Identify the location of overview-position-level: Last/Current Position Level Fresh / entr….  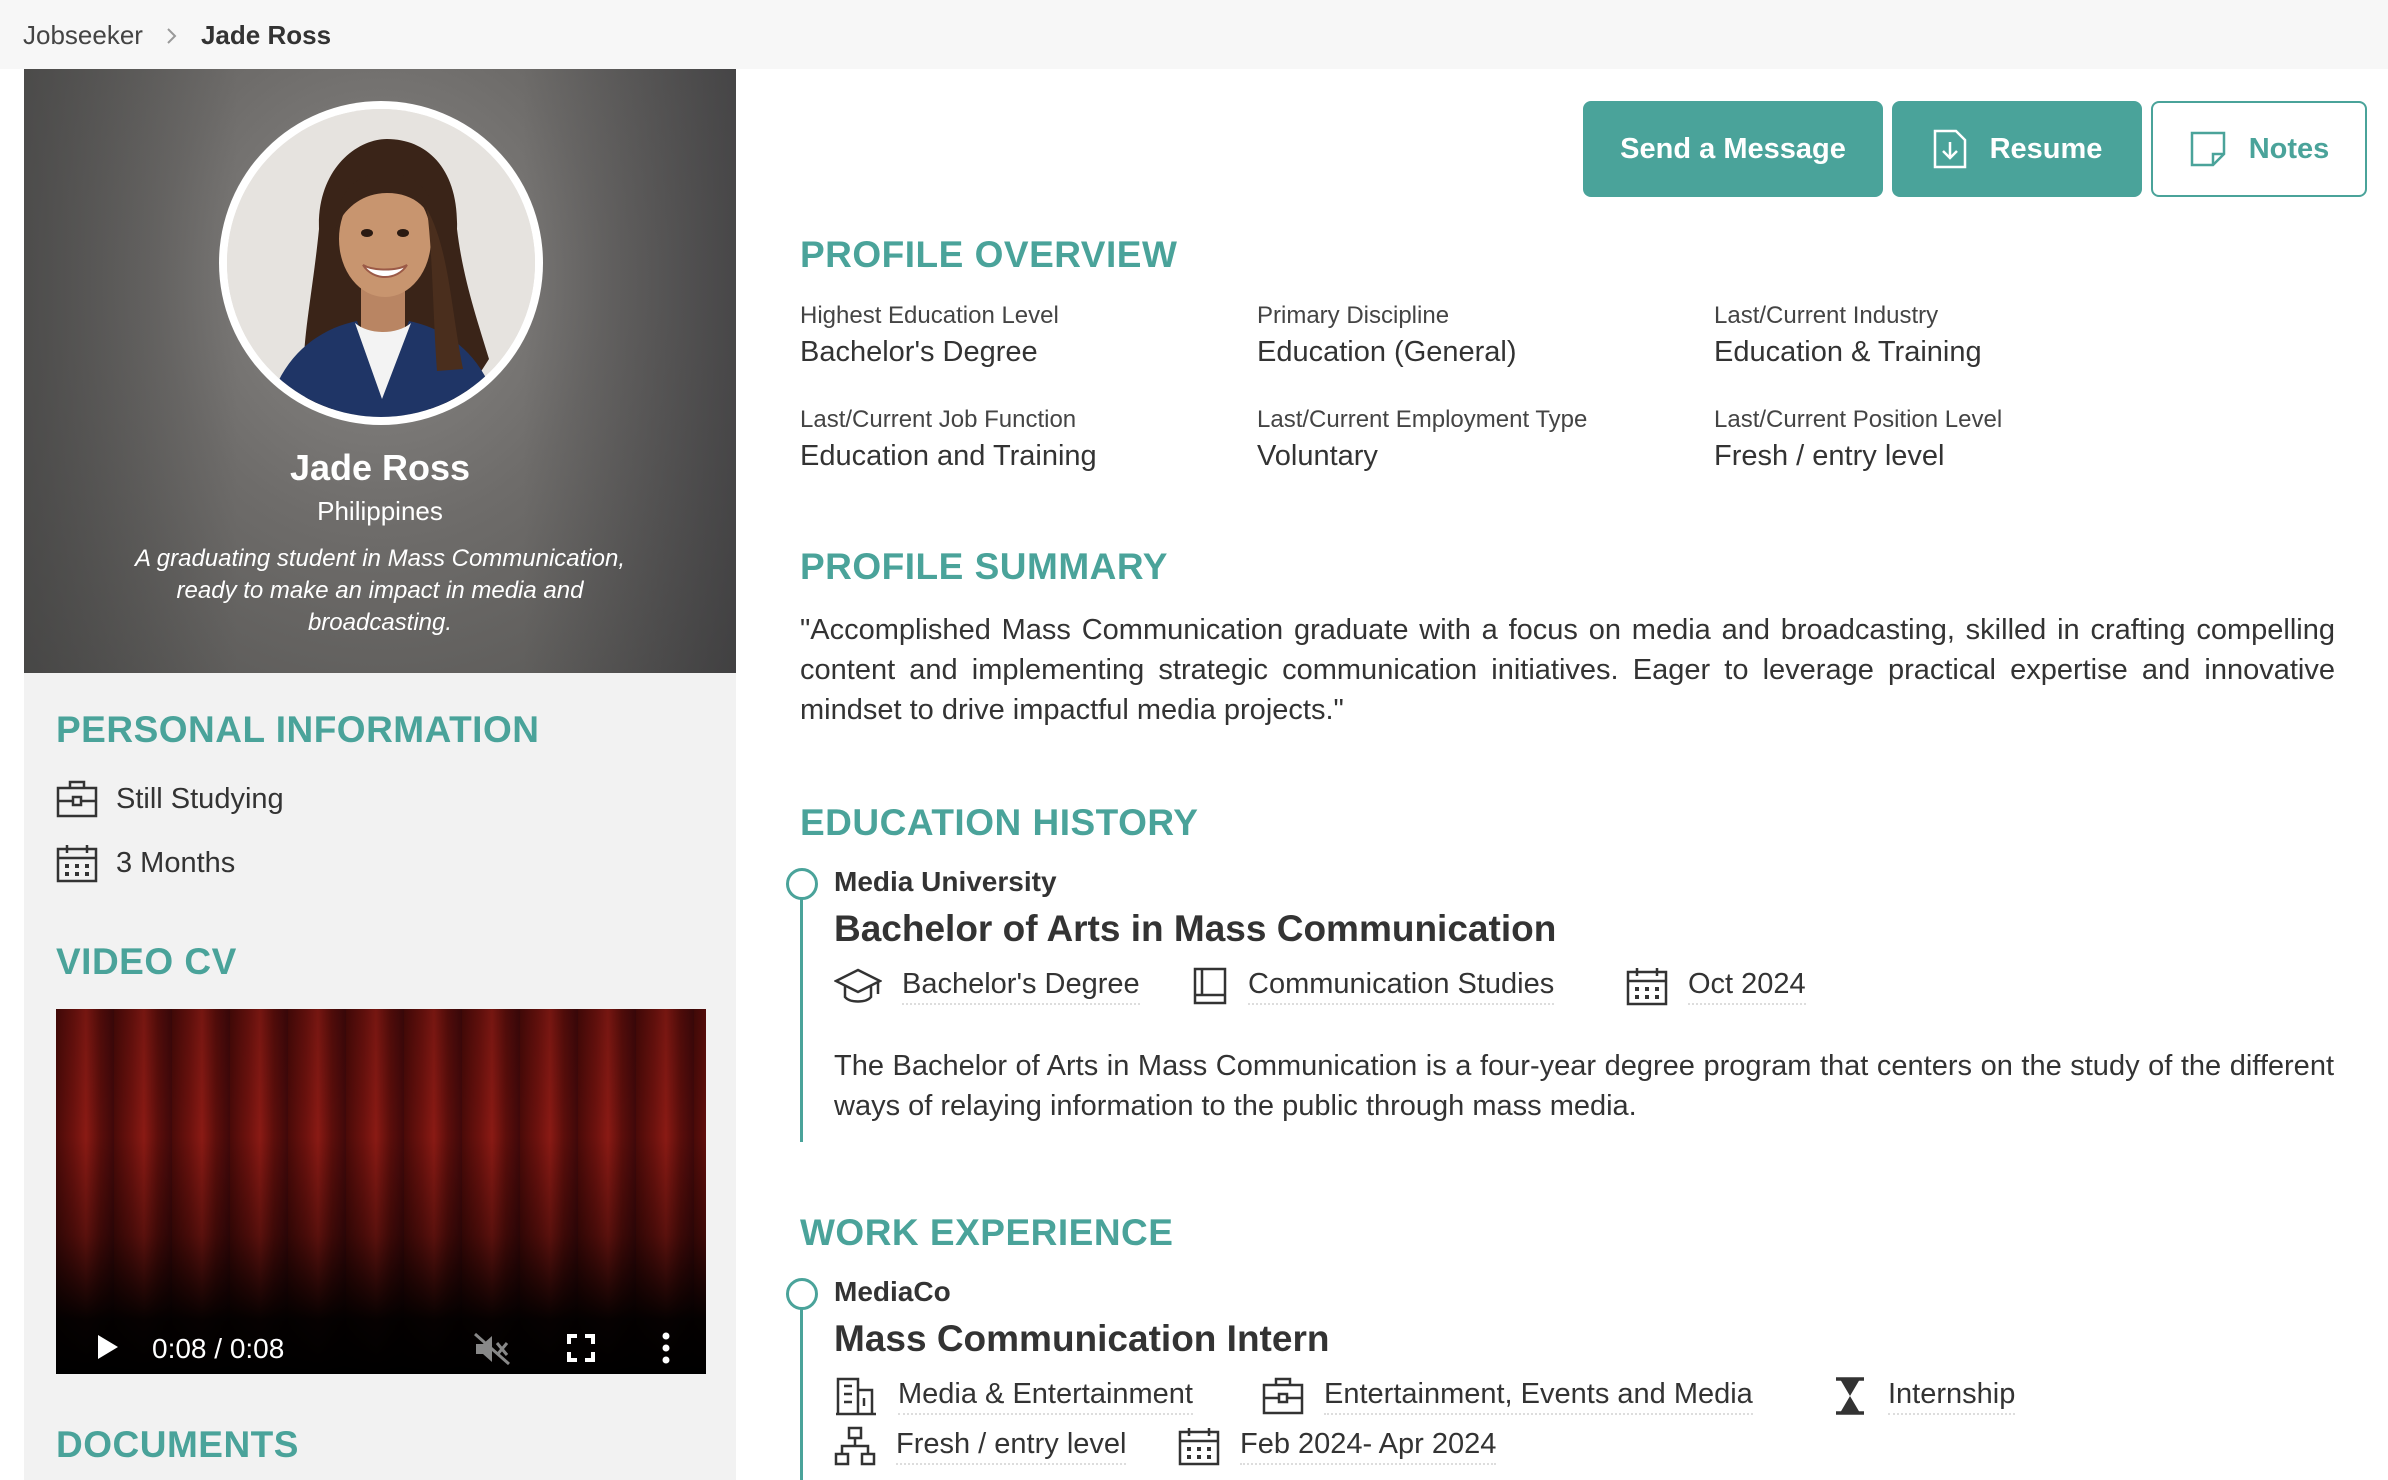
(1858, 439).